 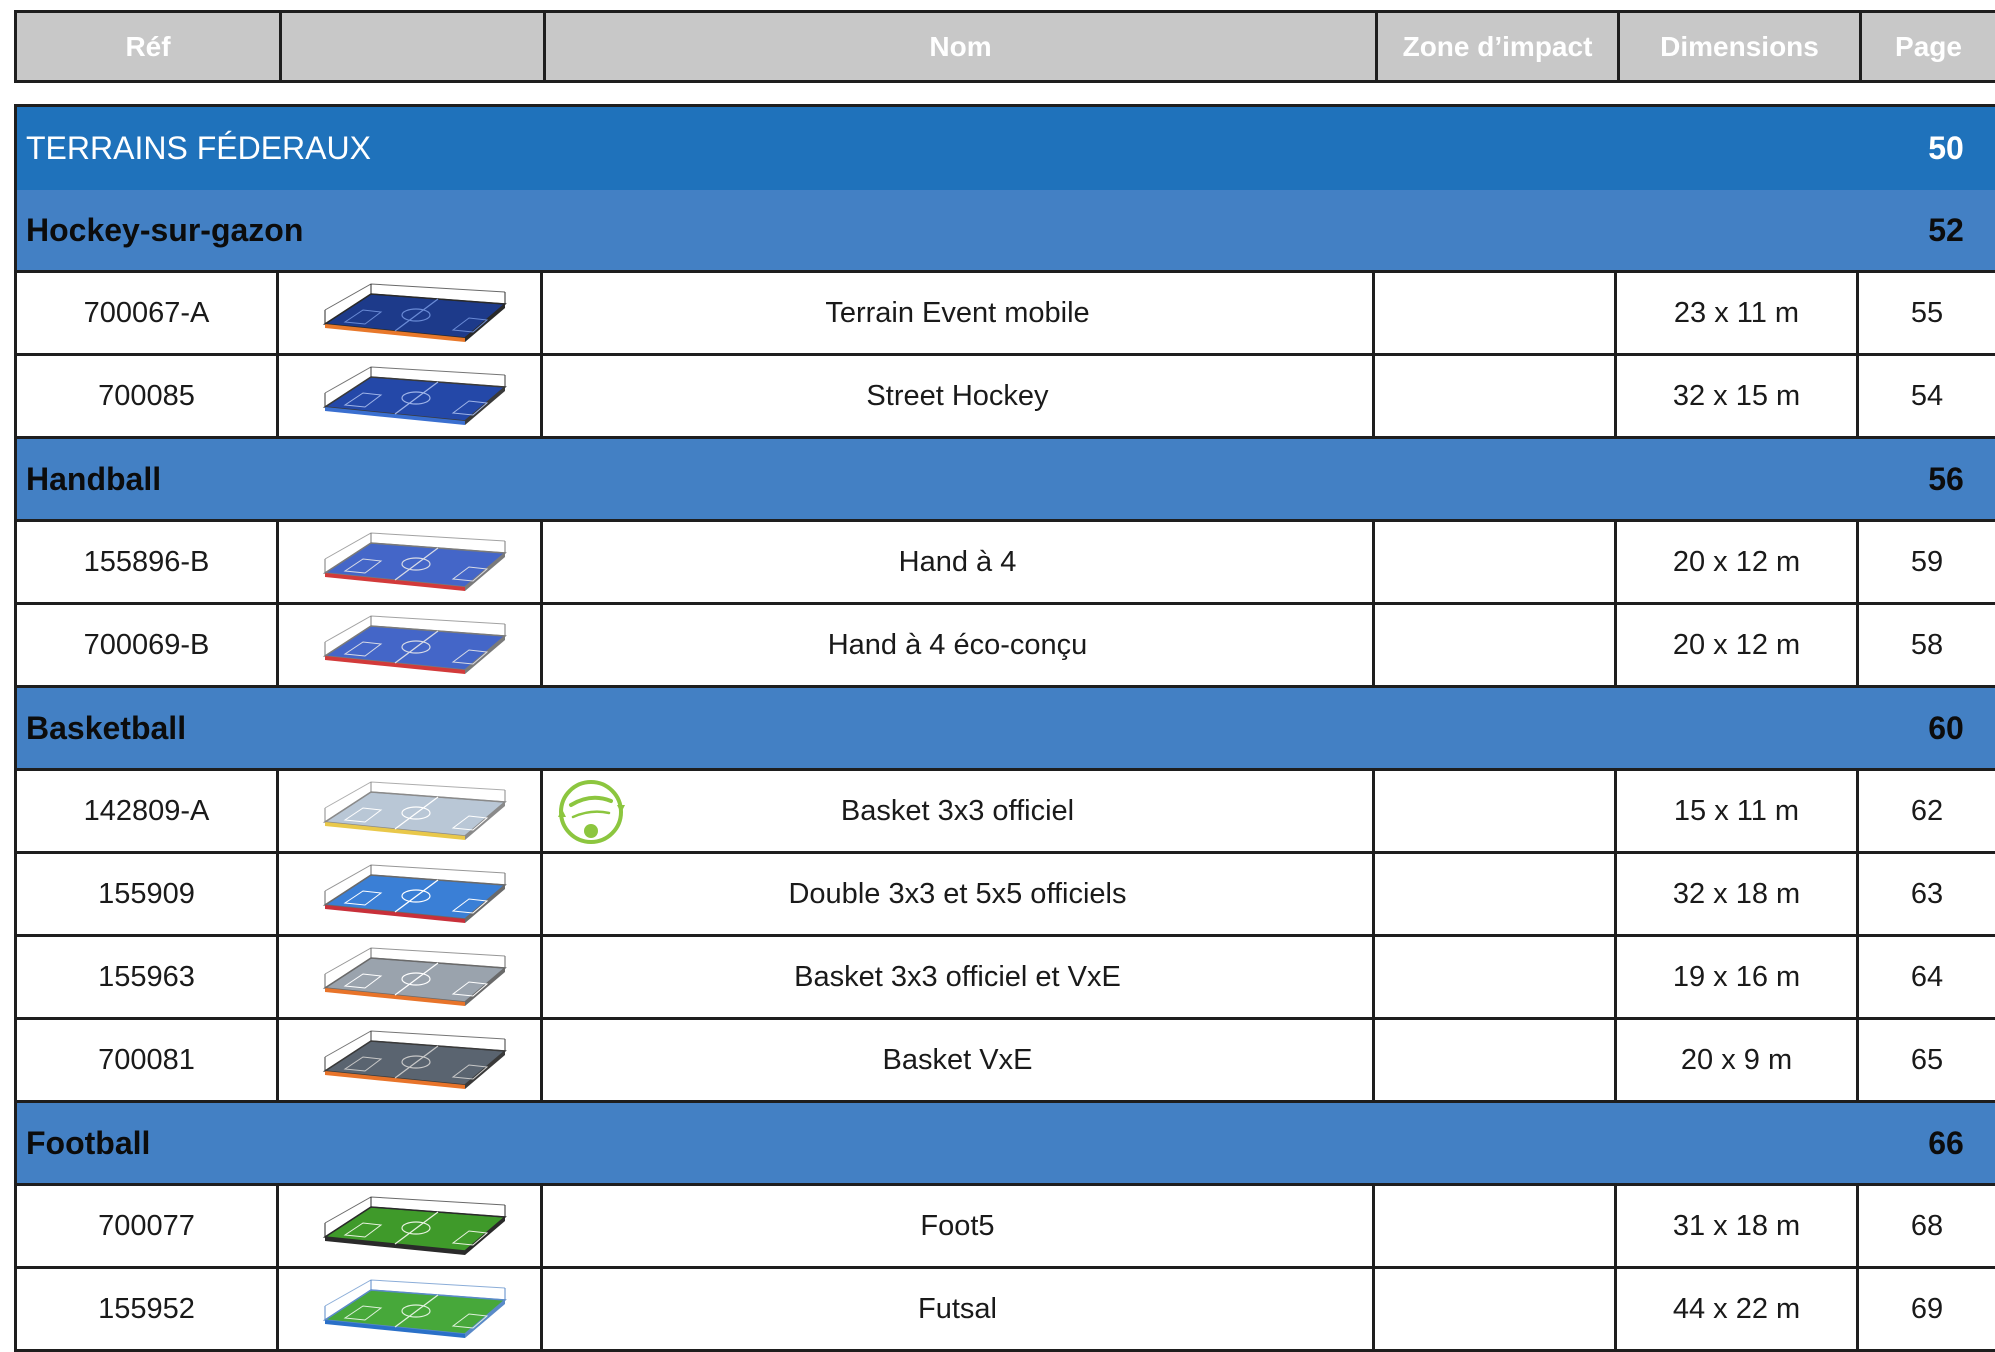 I want to click on dimensions-cell: 23 x 11 m, so click(x=1738, y=313).